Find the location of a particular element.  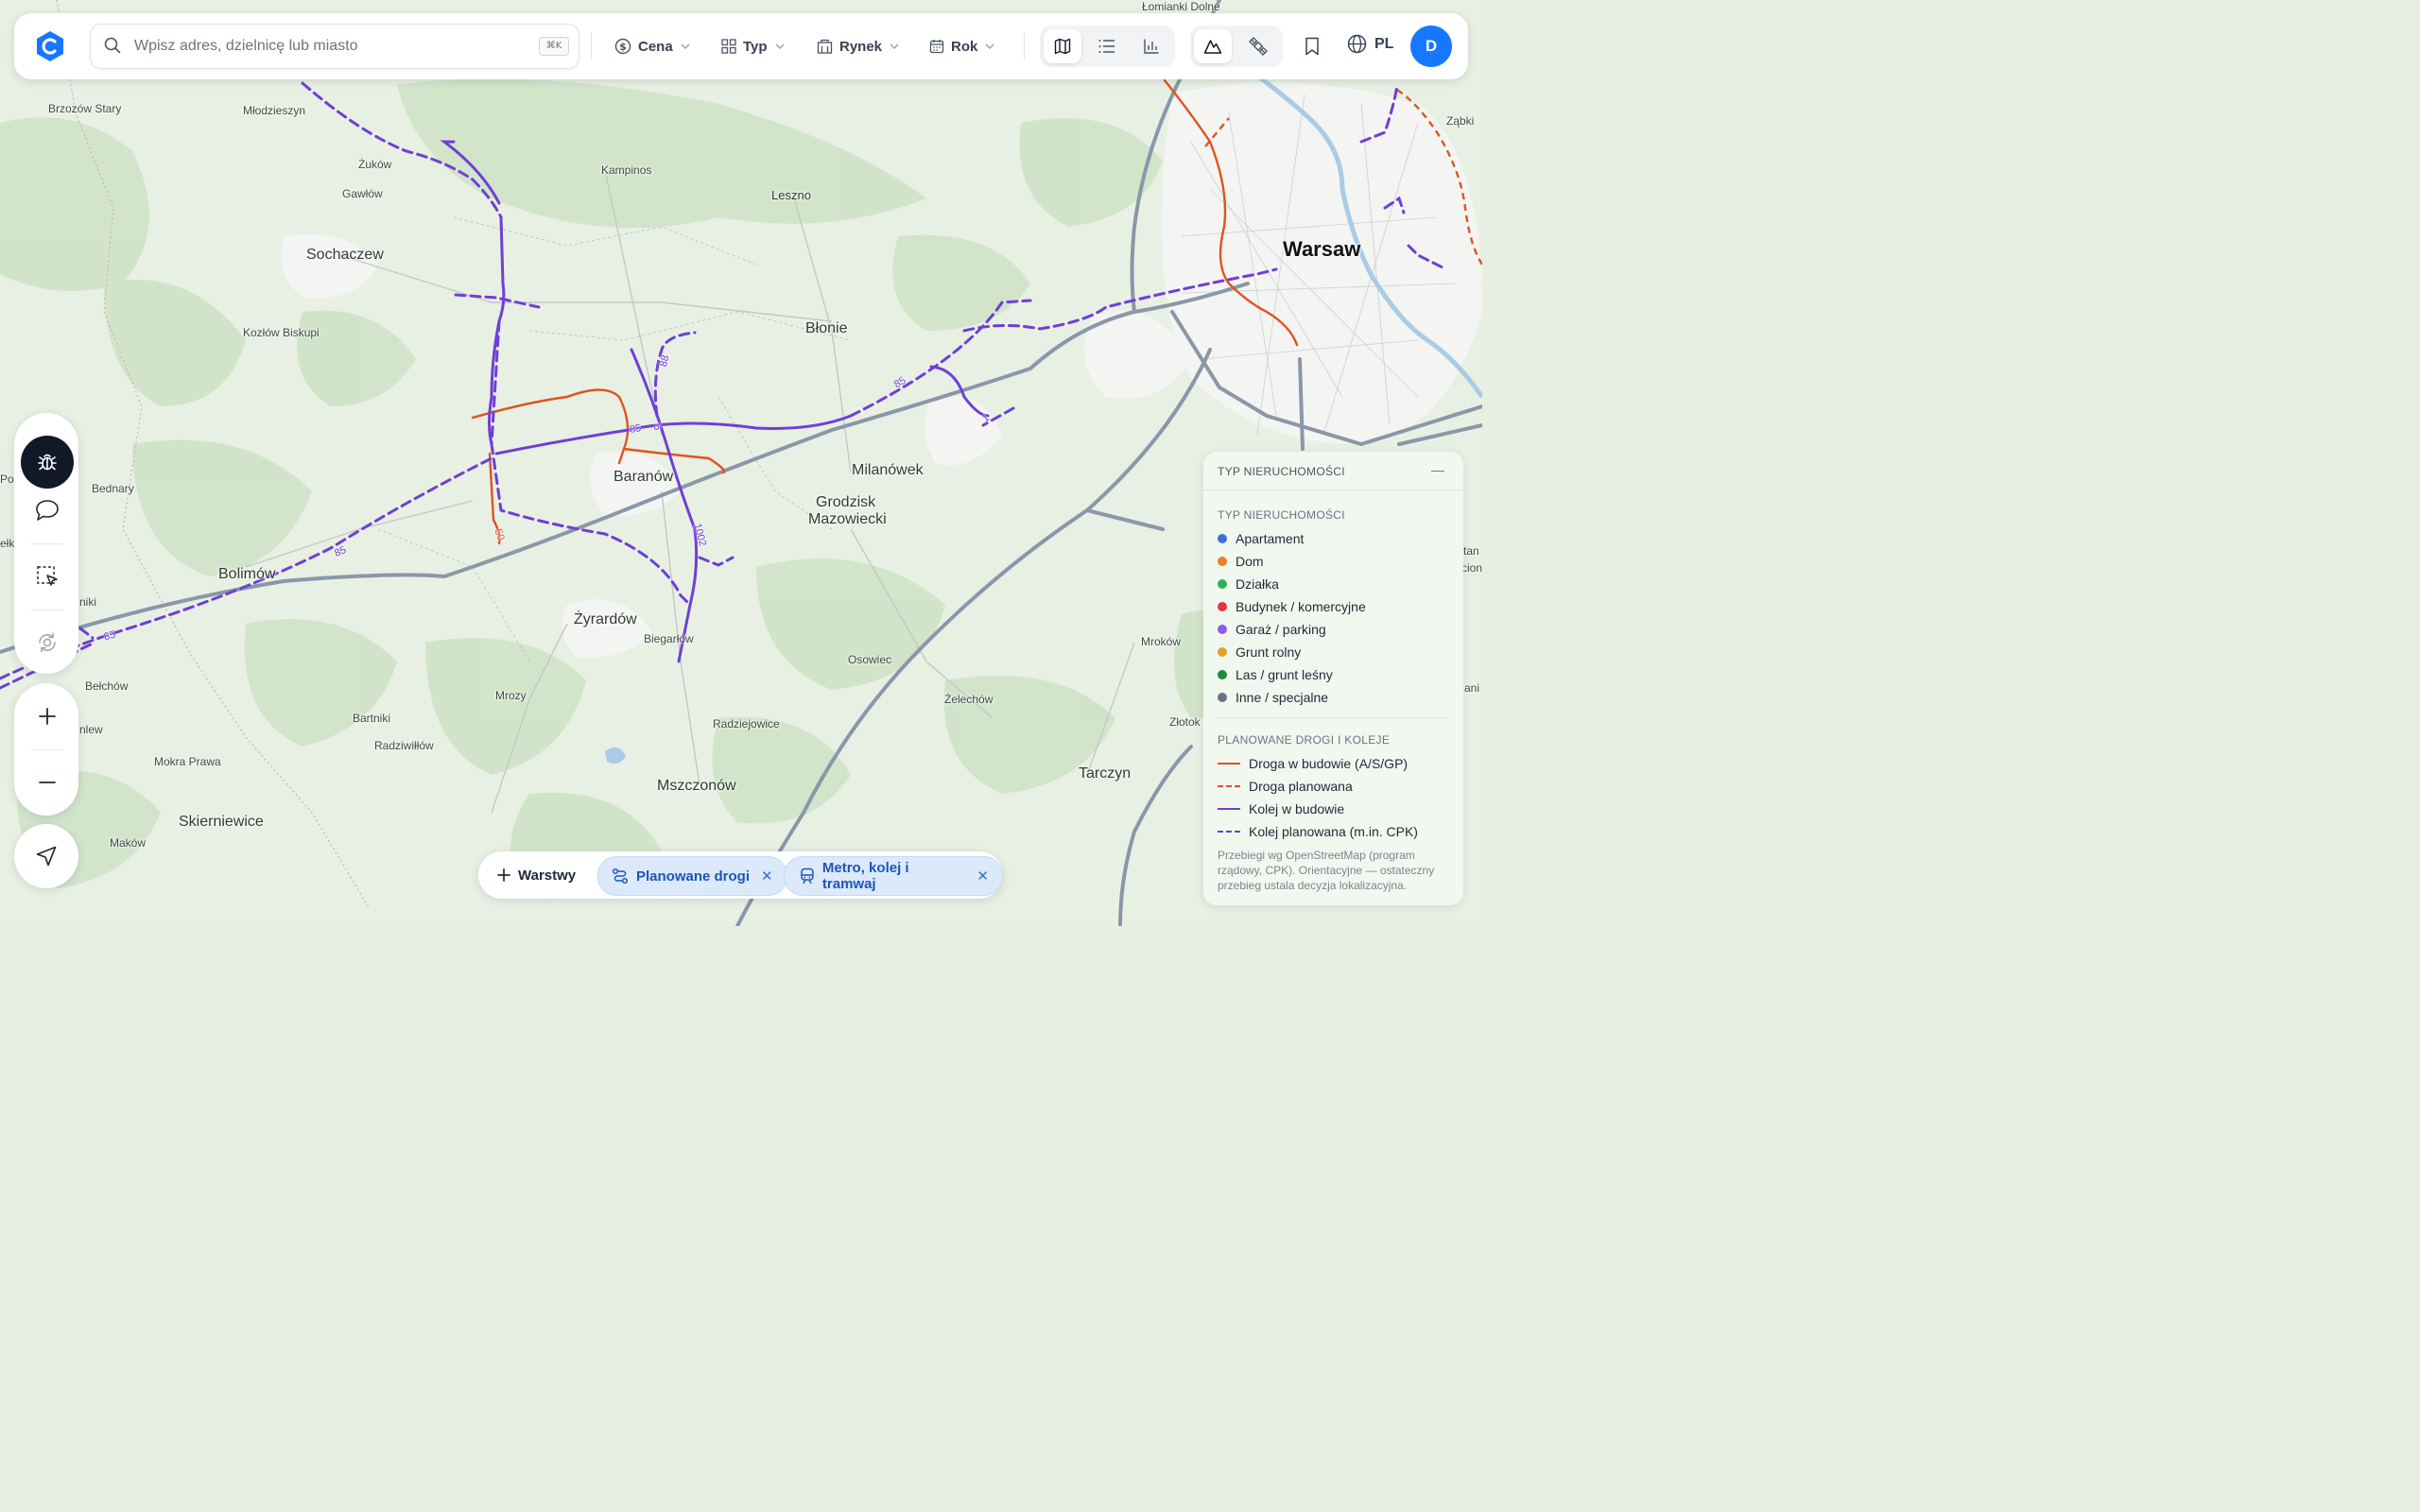

search-box: ⌘K is located at coordinates (334, 46).